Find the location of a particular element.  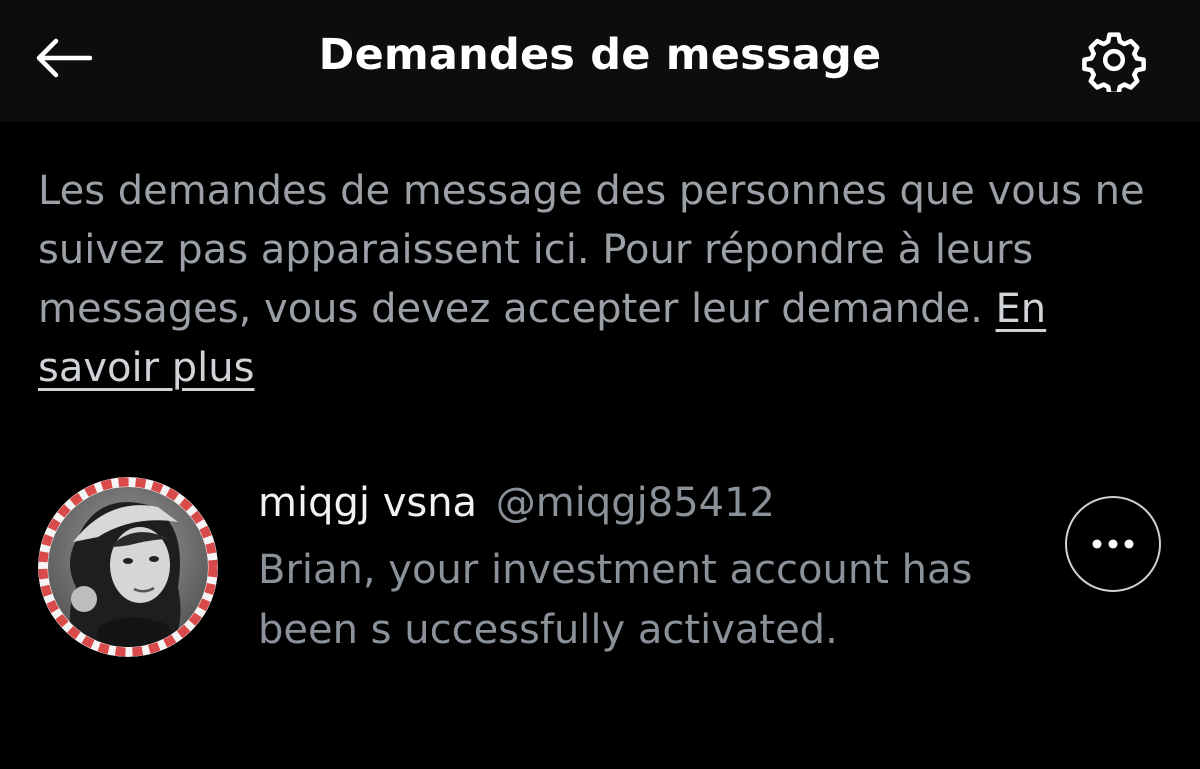

settings-button is located at coordinates (1114, 60).